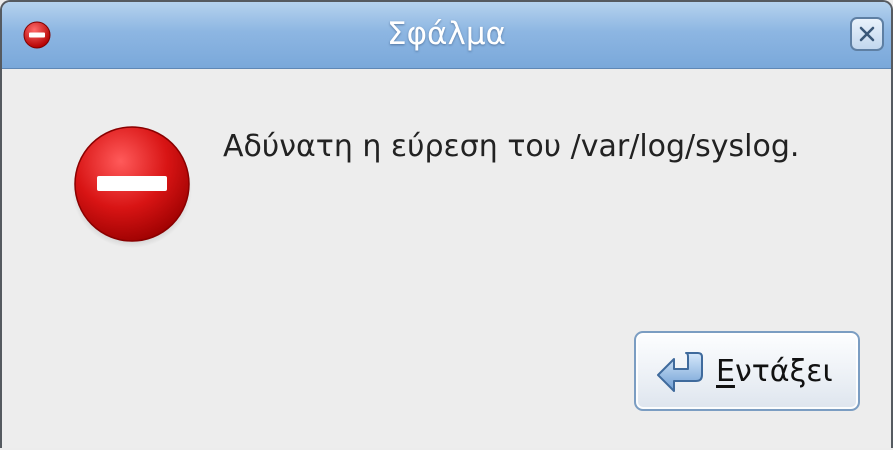  What do you see at coordinates (680, 372) in the screenshot?
I see `ok-arrow-icon` at bounding box center [680, 372].